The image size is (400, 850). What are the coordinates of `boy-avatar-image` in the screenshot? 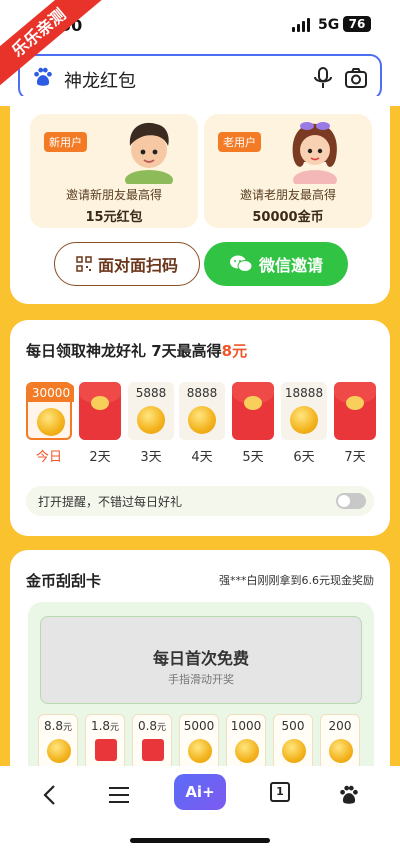 It's located at (149, 153).